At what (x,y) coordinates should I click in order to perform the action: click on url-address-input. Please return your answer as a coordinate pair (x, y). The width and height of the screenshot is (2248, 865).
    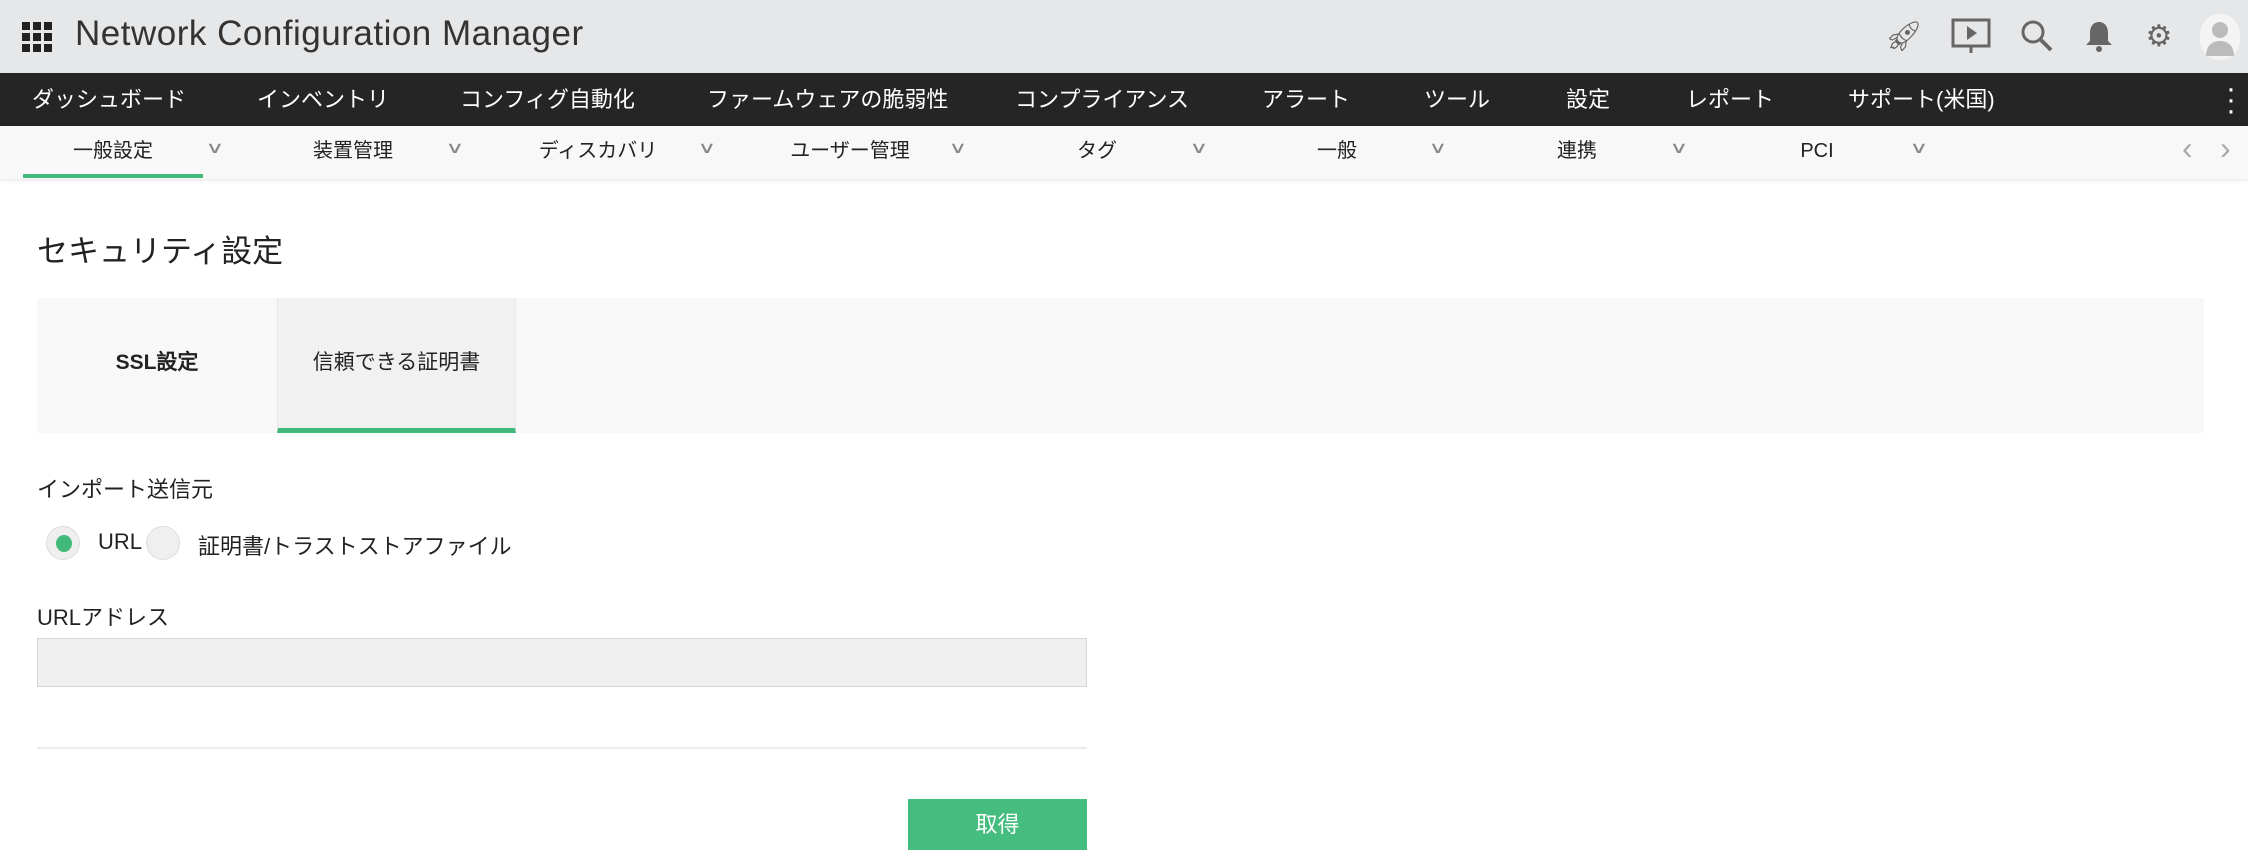
    Looking at the image, I should click on (562, 662).